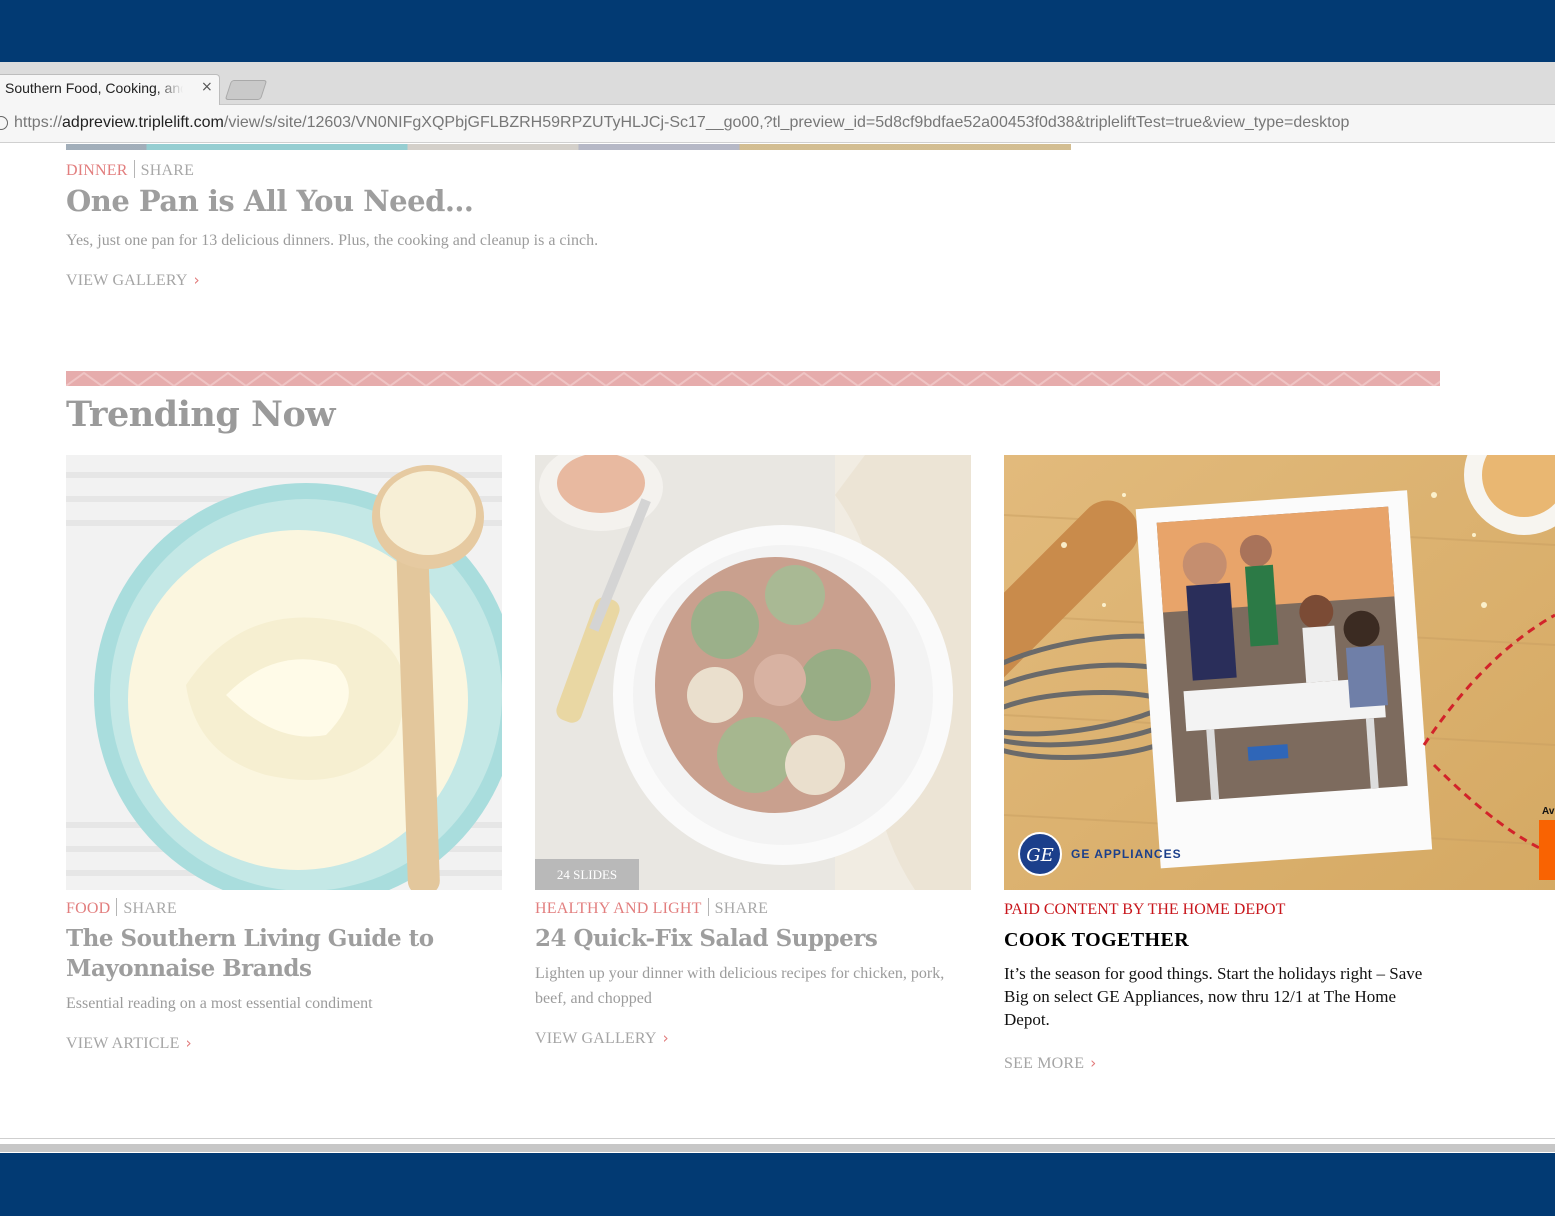  What do you see at coordinates (123, 1043) in the screenshot?
I see `cta-label: VIEW ARTICLE` at bounding box center [123, 1043].